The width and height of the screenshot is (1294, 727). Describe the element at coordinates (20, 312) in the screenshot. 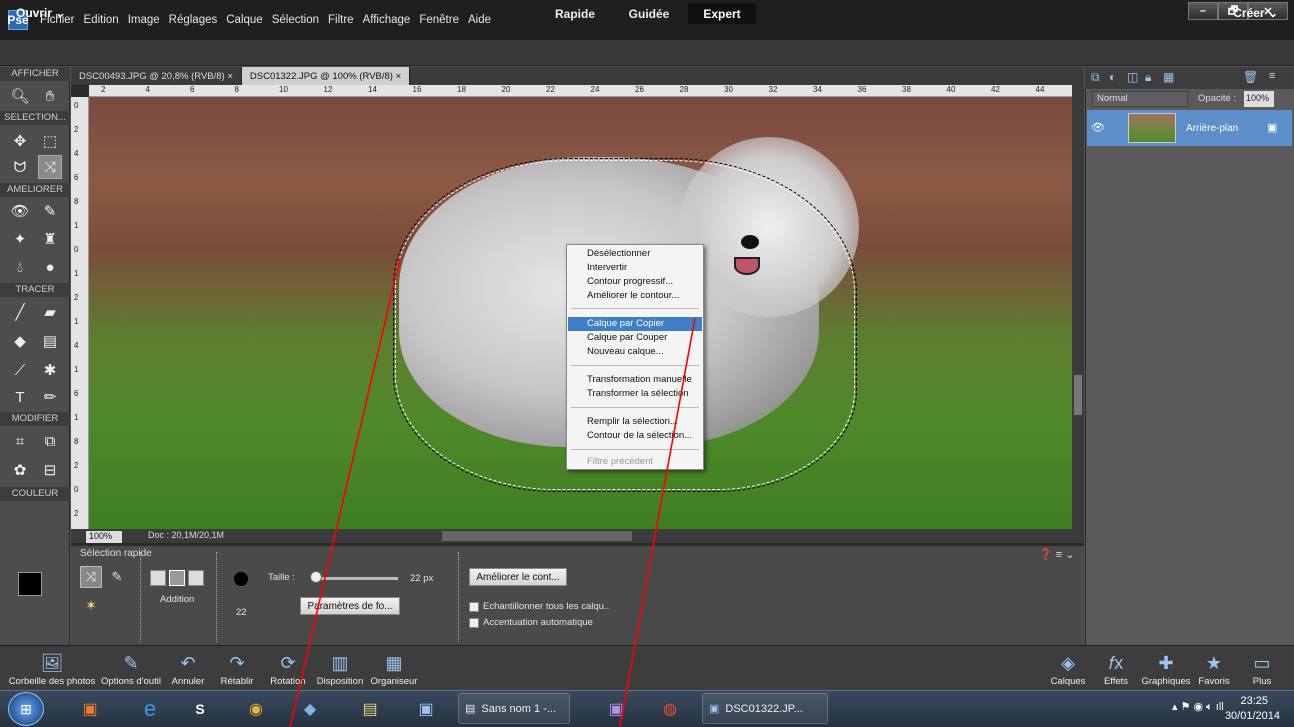

I see `brush-tool-icon: ╱` at that location.